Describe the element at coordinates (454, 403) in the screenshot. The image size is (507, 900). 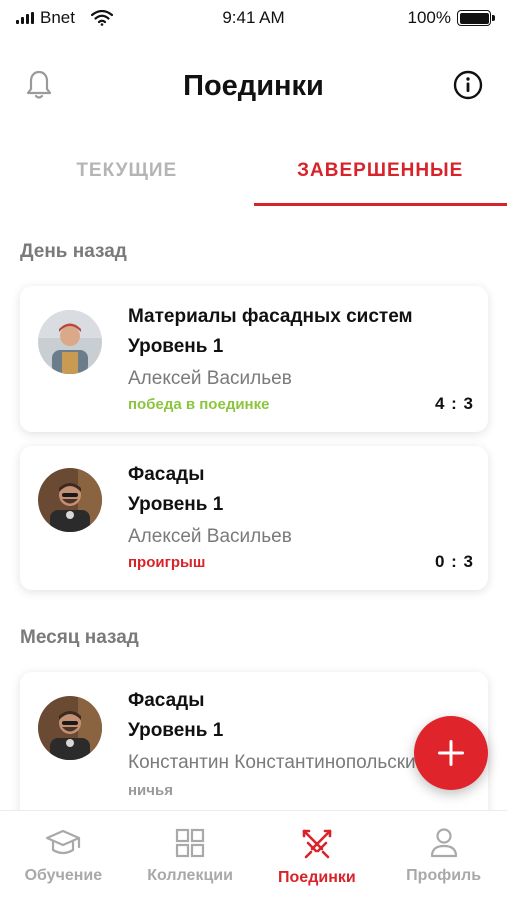
I see `duel-score: 4 : 3` at that location.